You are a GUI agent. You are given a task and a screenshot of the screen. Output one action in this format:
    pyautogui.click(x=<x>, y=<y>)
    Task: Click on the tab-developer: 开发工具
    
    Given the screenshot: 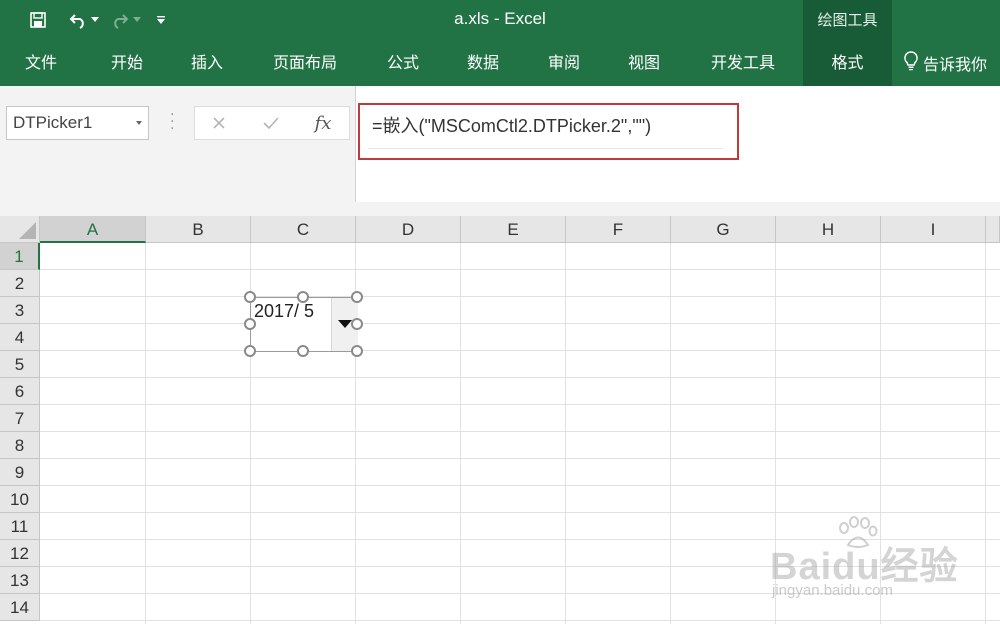 What is the action you would take?
    pyautogui.click(x=743, y=63)
    